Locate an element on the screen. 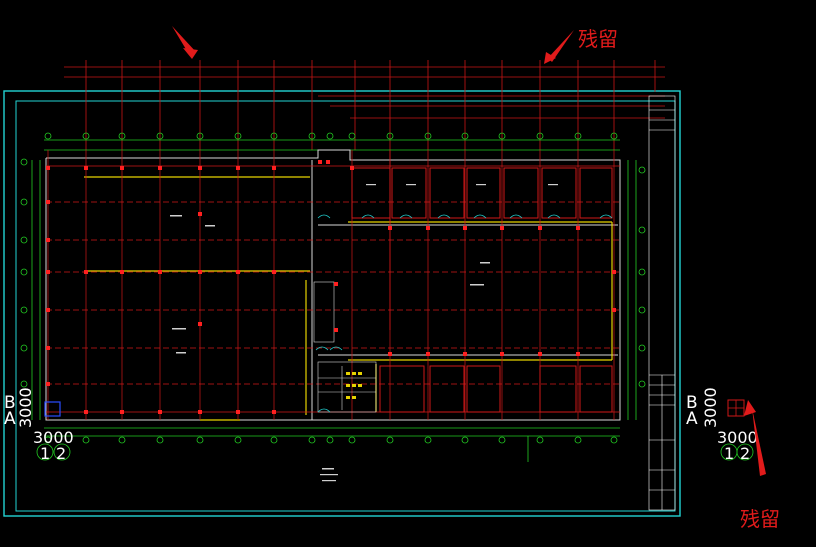 The image size is (816, 547). room-cells-upper is located at coordinates (482, 193).